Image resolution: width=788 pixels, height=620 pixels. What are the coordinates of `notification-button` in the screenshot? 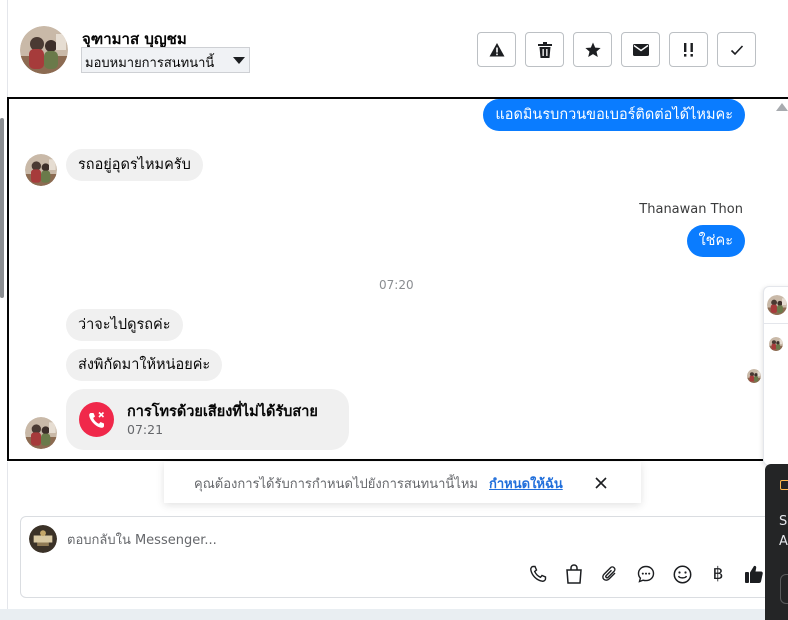 It's located at (784, 589).